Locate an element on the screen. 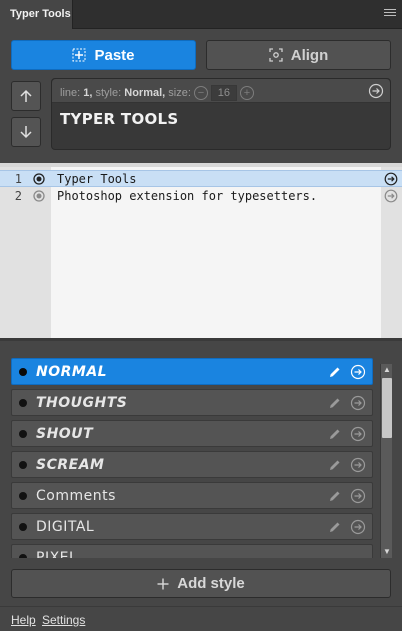  style-name: PIXEL is located at coordinates (57, 554).